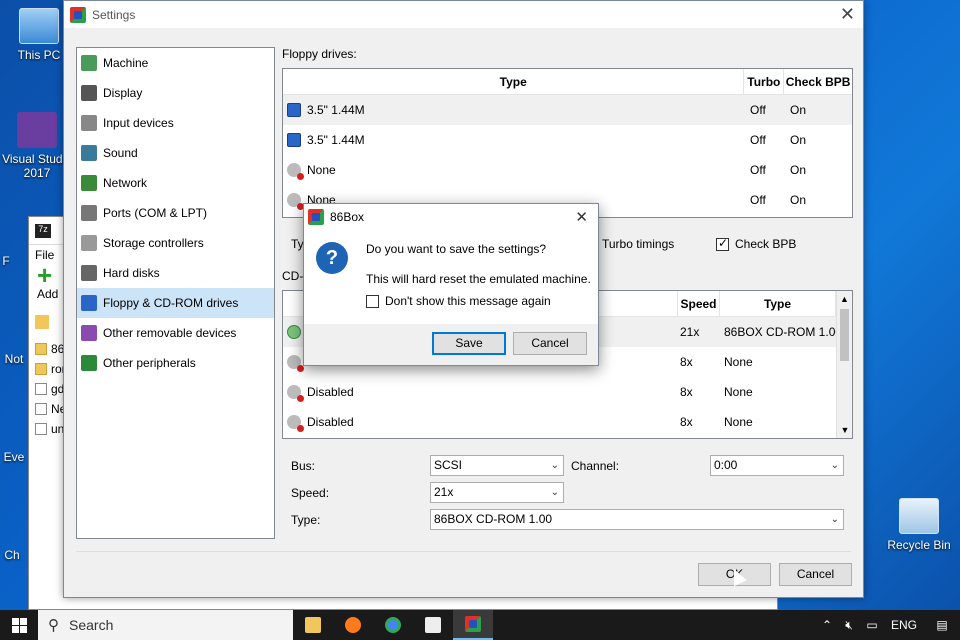 The image size is (960, 640). Describe the element at coordinates (48, 275) in the screenshot. I see `add-icon: +` at that location.